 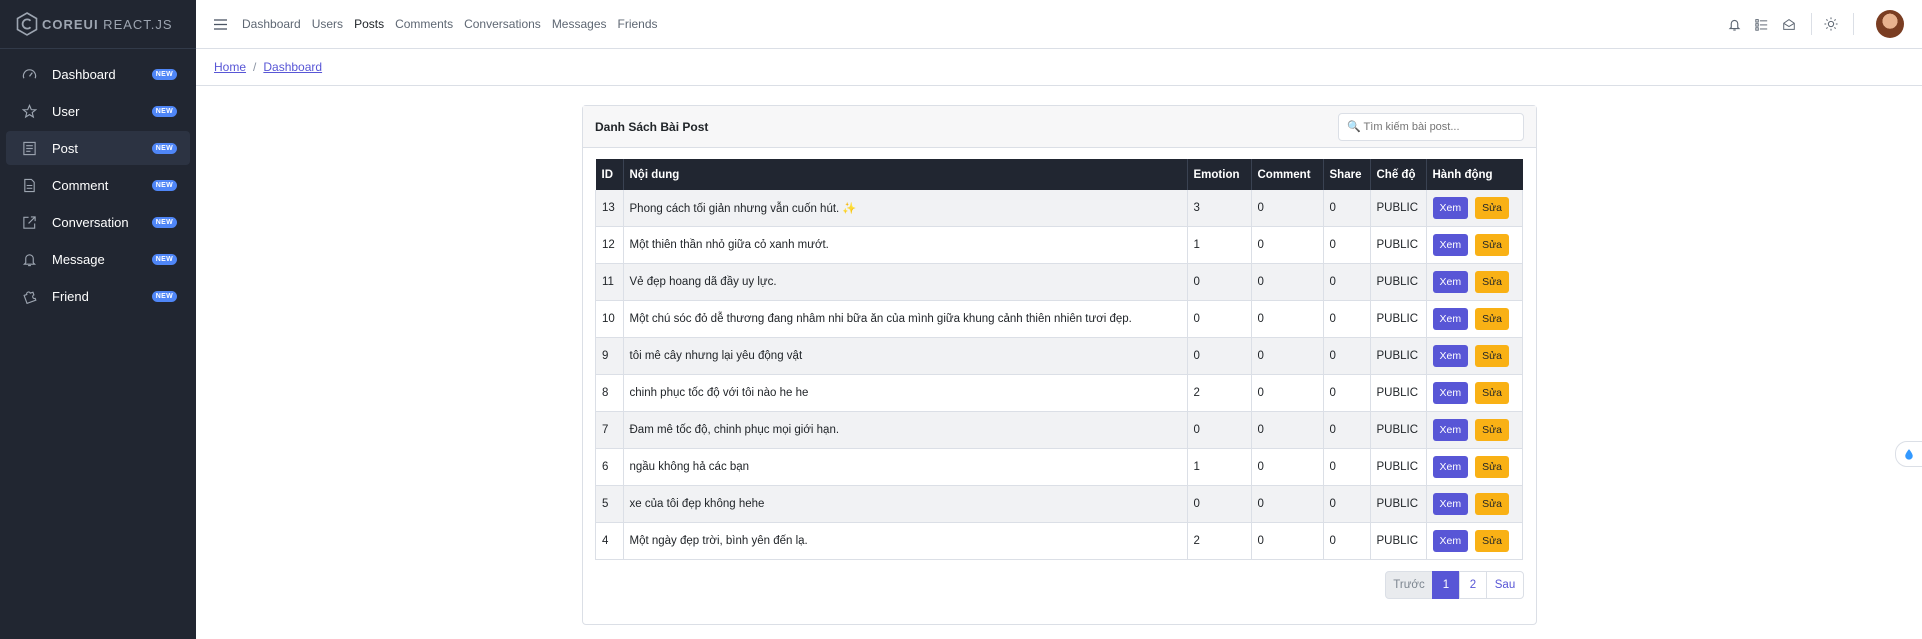 I want to click on notes-icon, so click(x=30, y=148).